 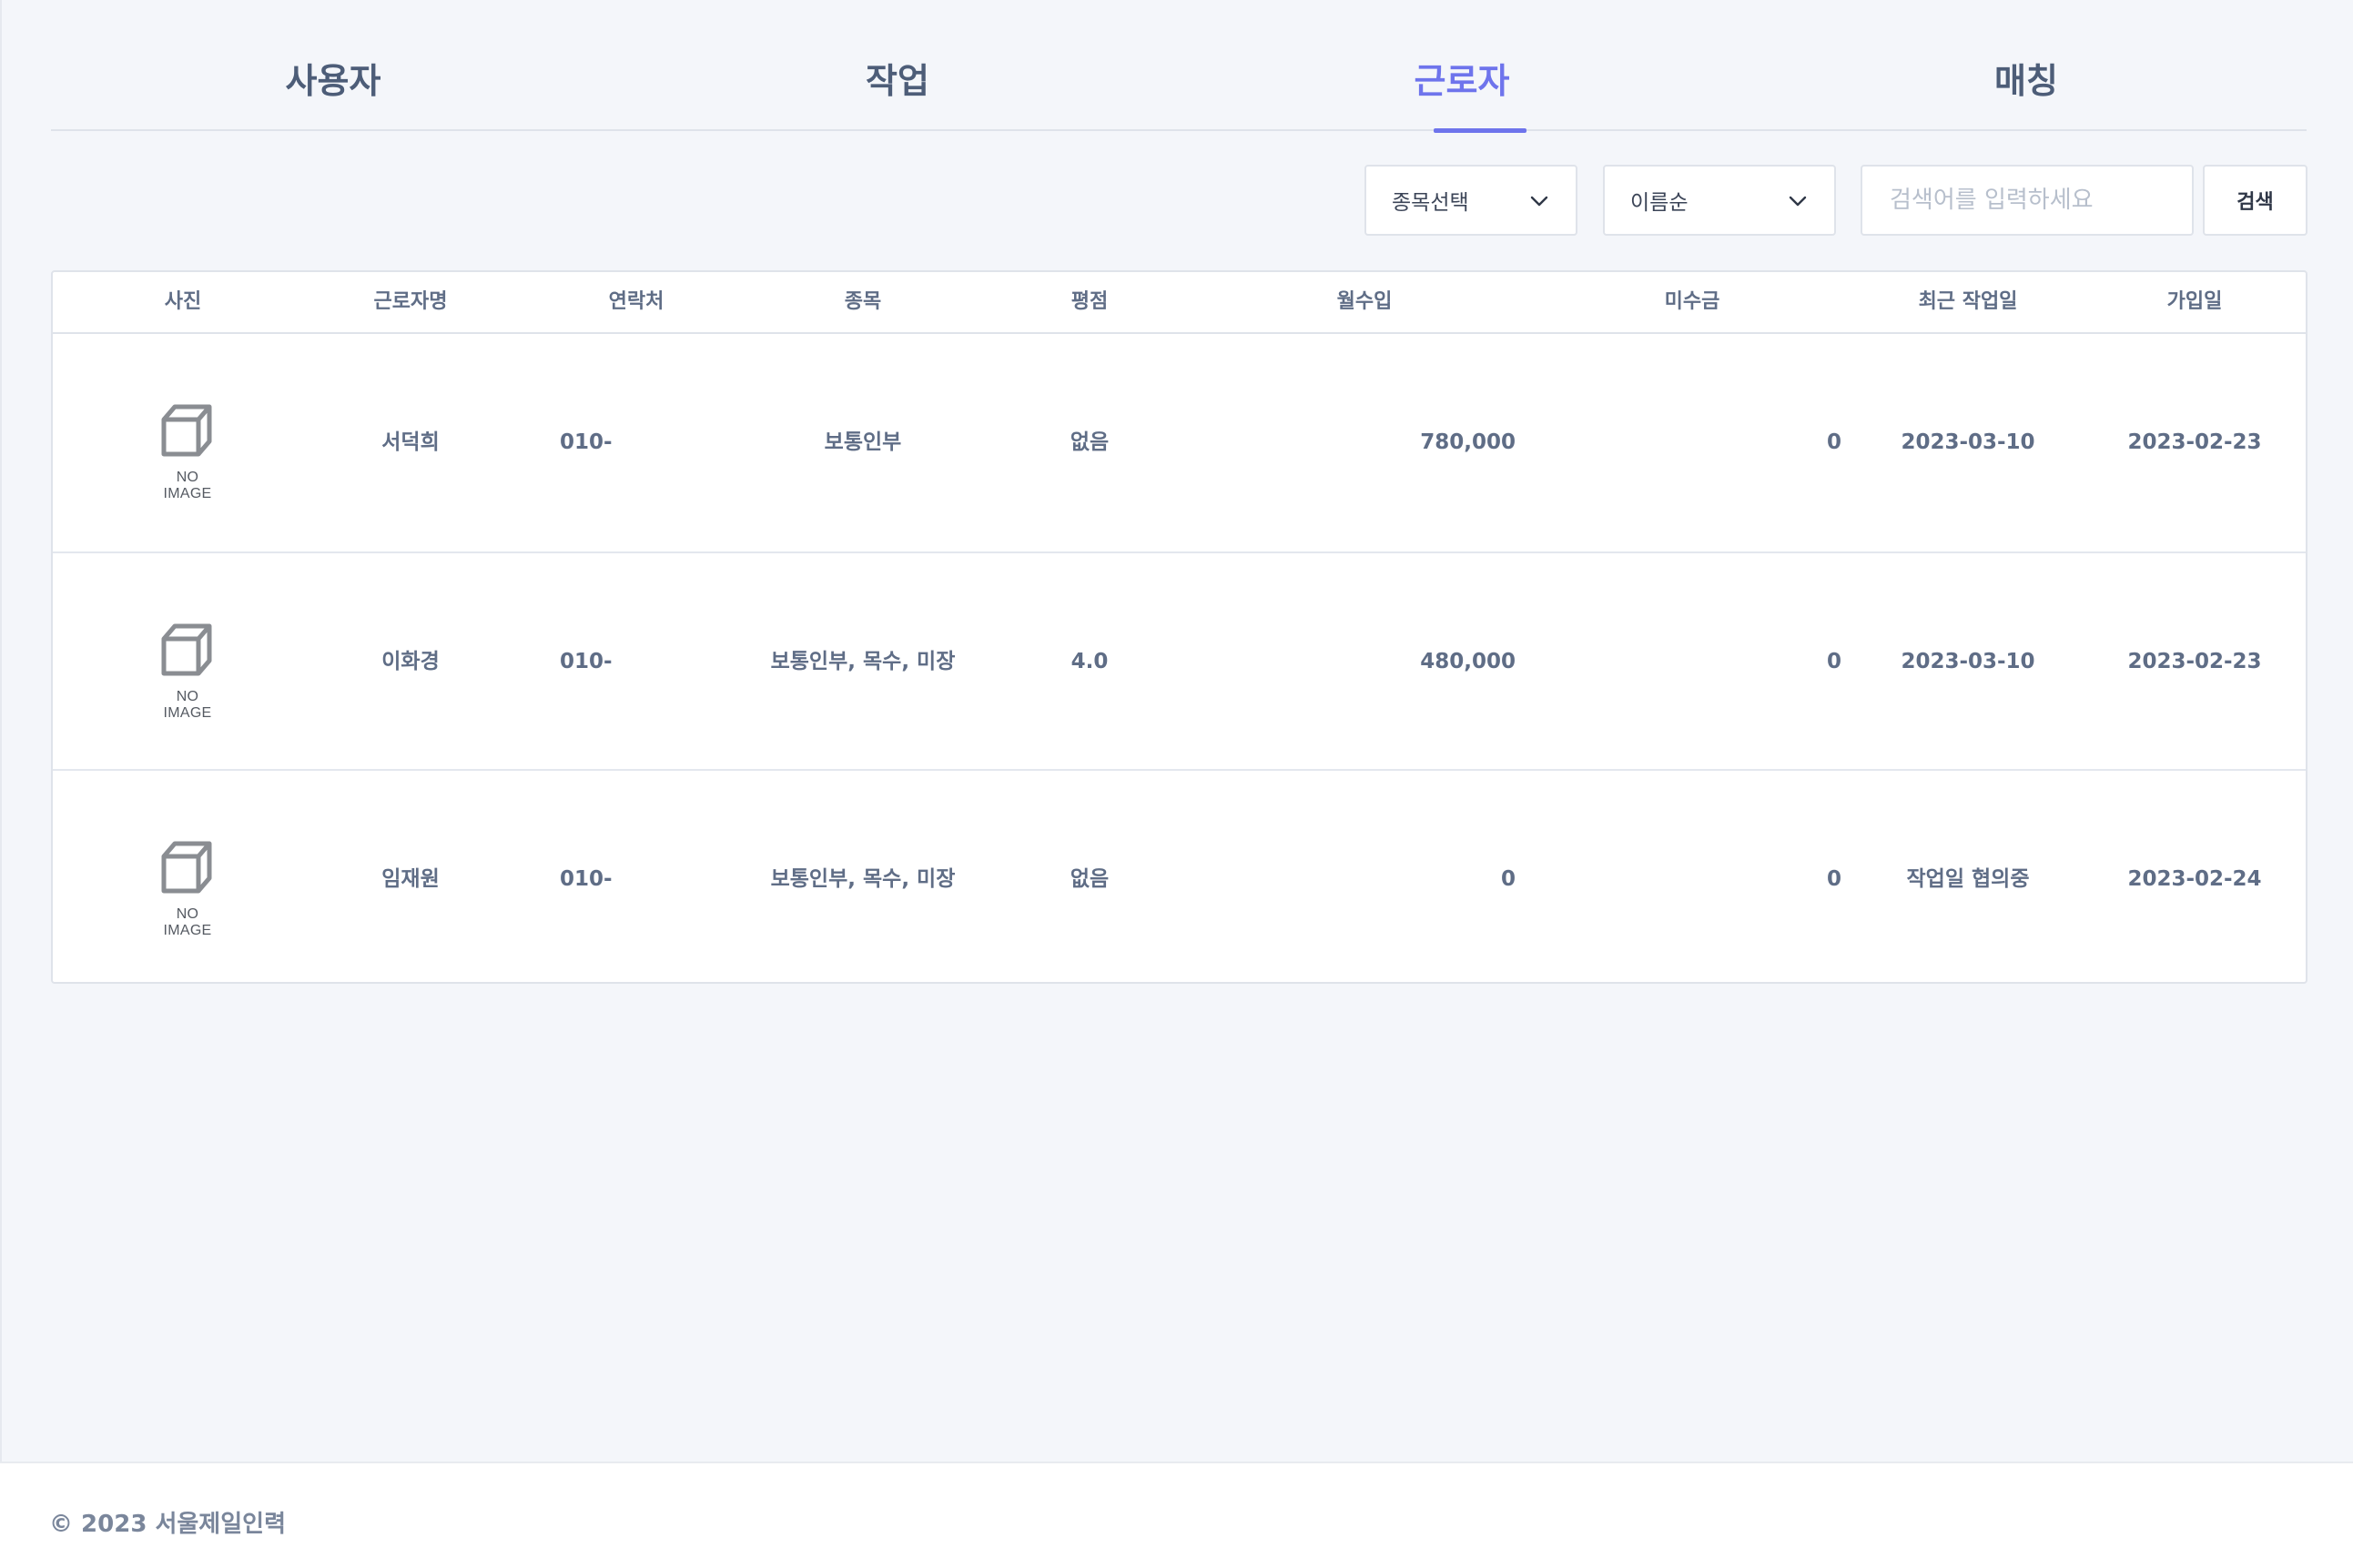 I want to click on worker-monthly-income: 780,000, so click(x=1468, y=442).